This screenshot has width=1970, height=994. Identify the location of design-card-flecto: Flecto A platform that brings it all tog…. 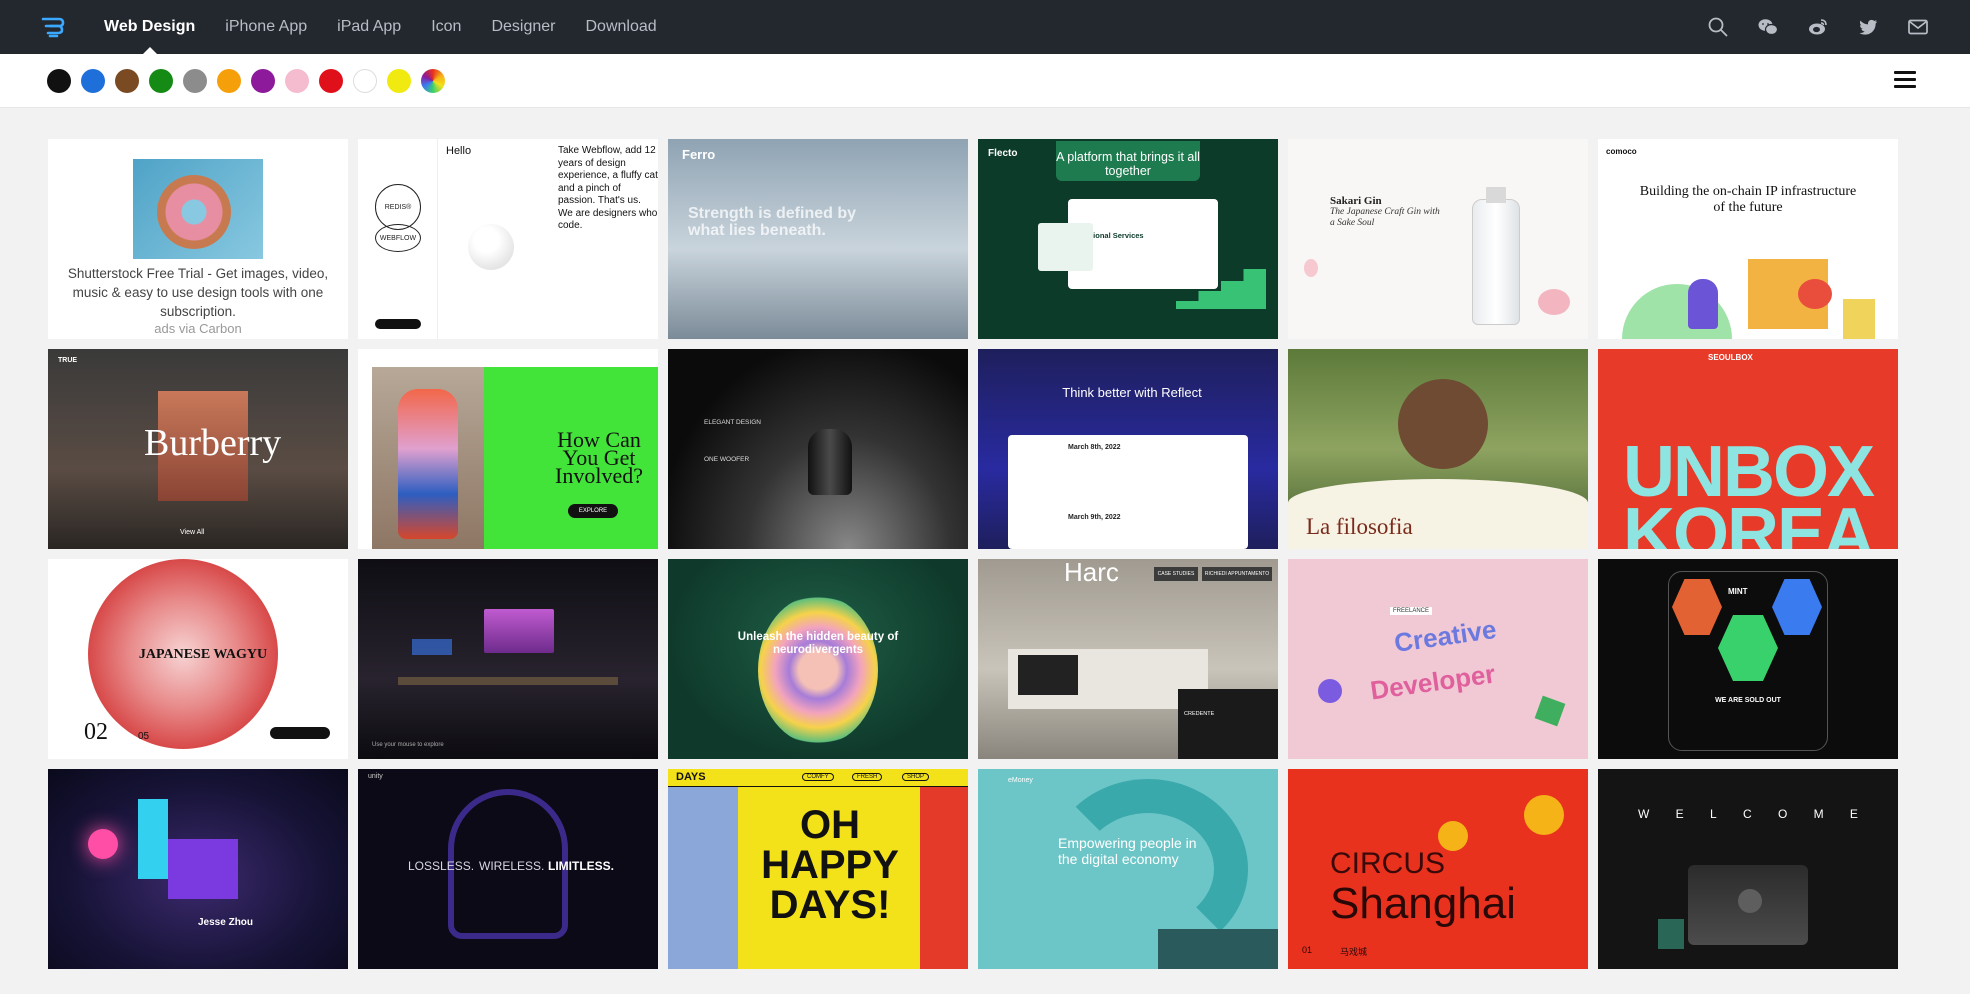
(1128, 239).